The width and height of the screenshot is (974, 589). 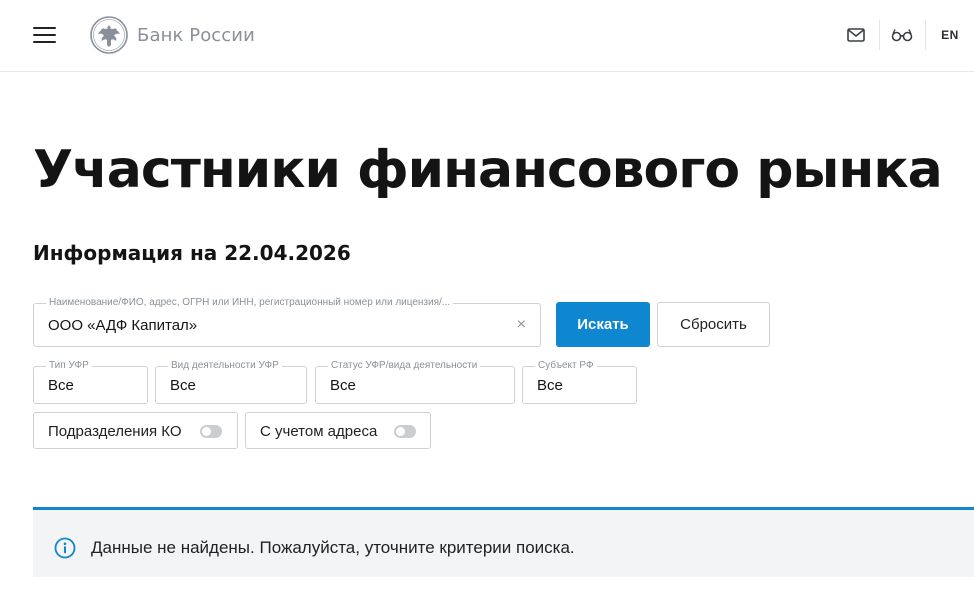 What do you see at coordinates (123, 325) in the screenshot?
I see `search-input-value: ООО «АДФ Капитал»` at bounding box center [123, 325].